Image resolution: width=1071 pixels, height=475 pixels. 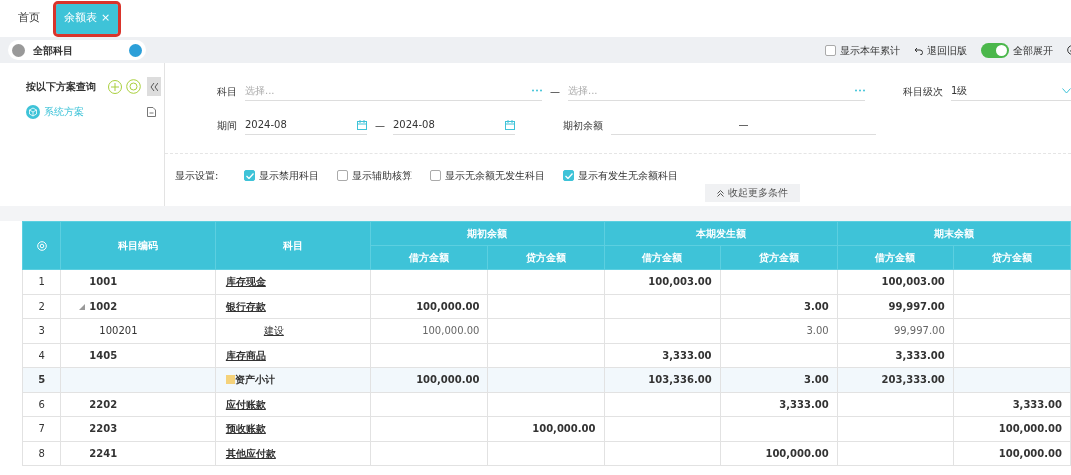 I want to click on collapse-panel-button, so click(x=154, y=86).